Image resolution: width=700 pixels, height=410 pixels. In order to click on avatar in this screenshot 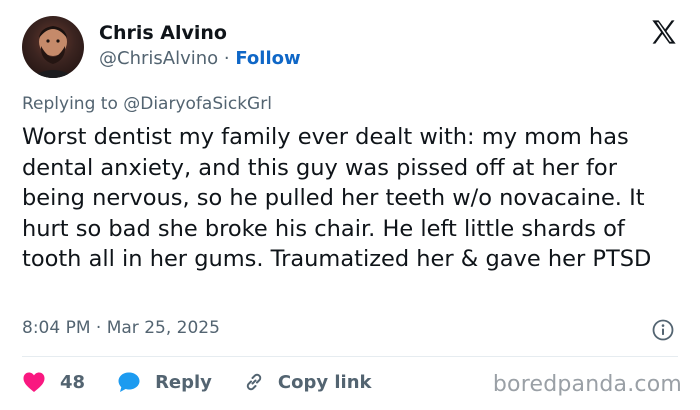, I will do `click(53, 47)`.